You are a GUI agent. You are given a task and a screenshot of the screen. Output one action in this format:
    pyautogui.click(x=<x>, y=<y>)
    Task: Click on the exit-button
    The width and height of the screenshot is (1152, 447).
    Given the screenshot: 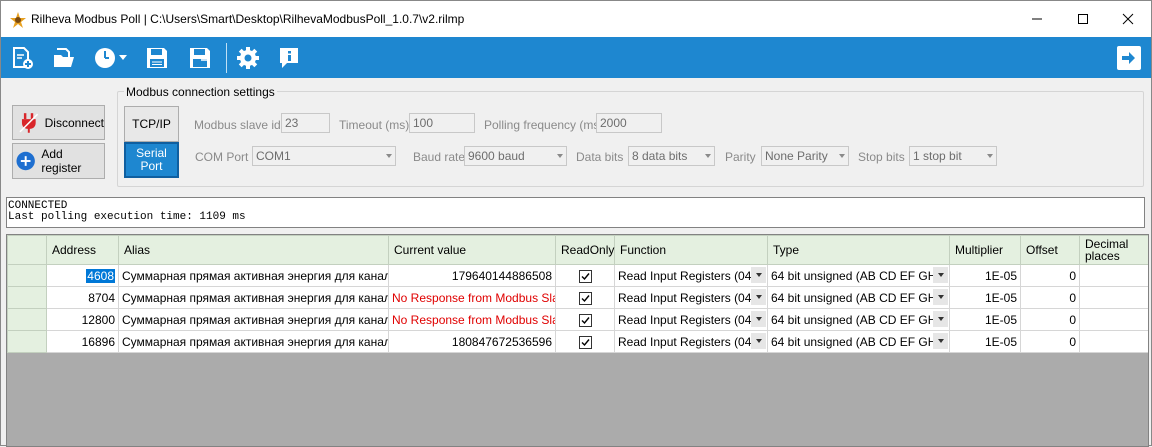 What is the action you would take?
    pyautogui.click(x=1129, y=58)
    